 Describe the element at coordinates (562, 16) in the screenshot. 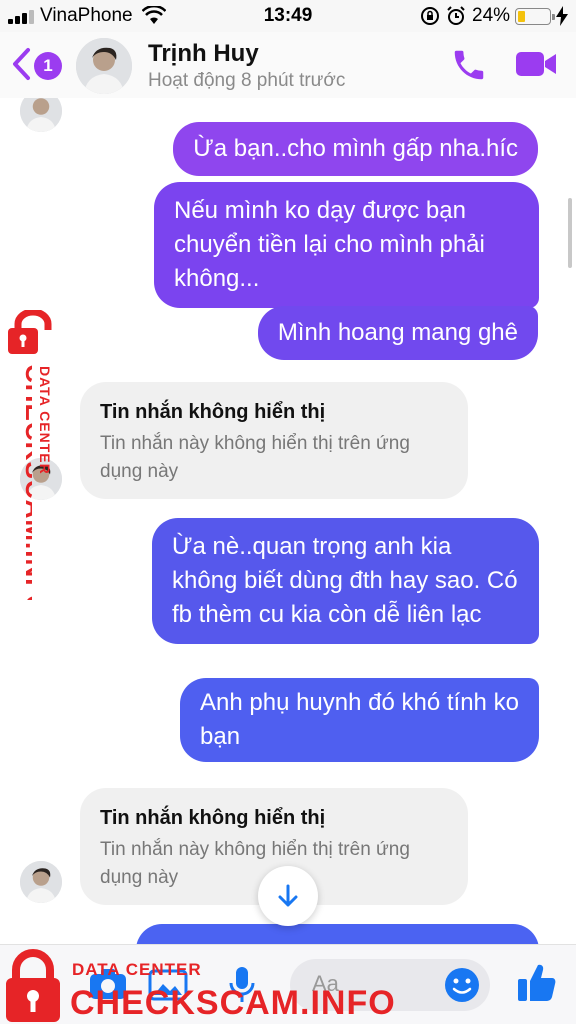

I see `charging-icon` at that location.